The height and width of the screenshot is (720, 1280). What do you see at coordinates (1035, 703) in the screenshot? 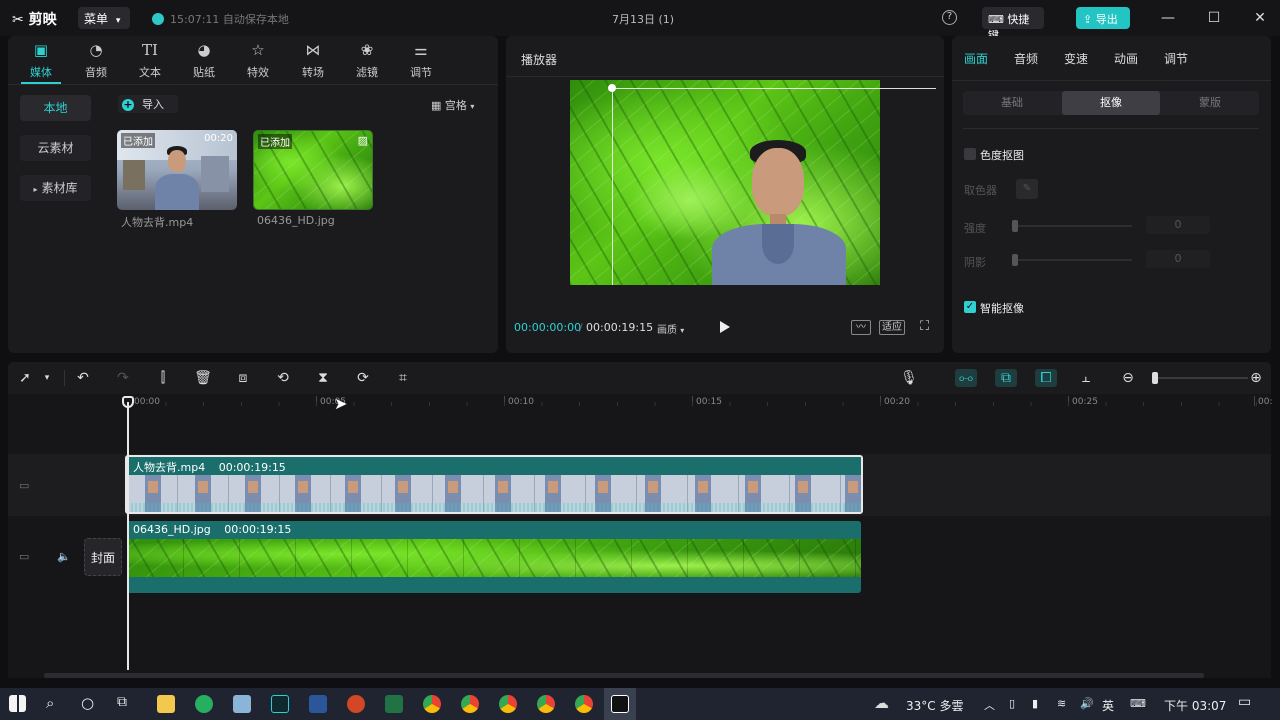
I see `mic-tray-icon: ▮` at bounding box center [1035, 703].